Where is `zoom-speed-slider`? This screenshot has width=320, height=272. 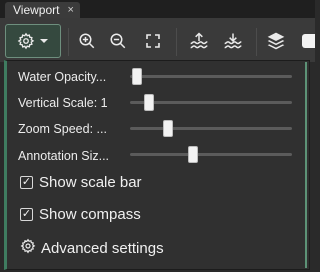
zoom-speed-slider is located at coordinates (211, 128).